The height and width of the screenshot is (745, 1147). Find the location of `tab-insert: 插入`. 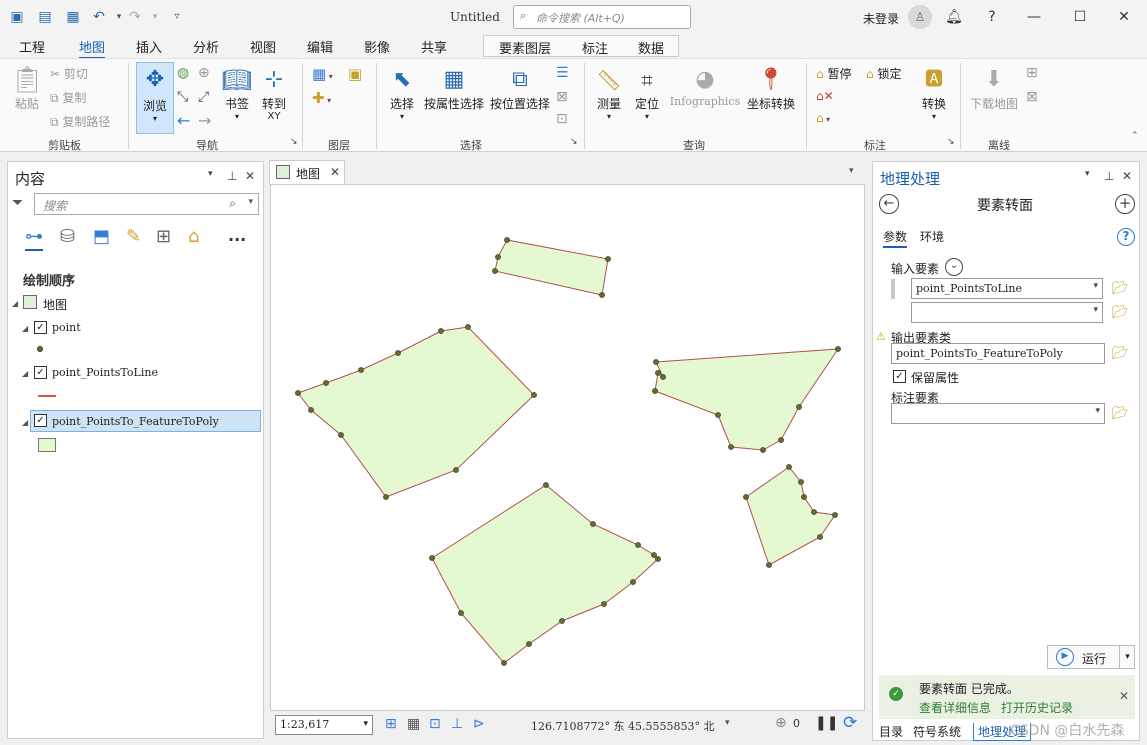

tab-insert: 插入 is located at coordinates (149, 46).